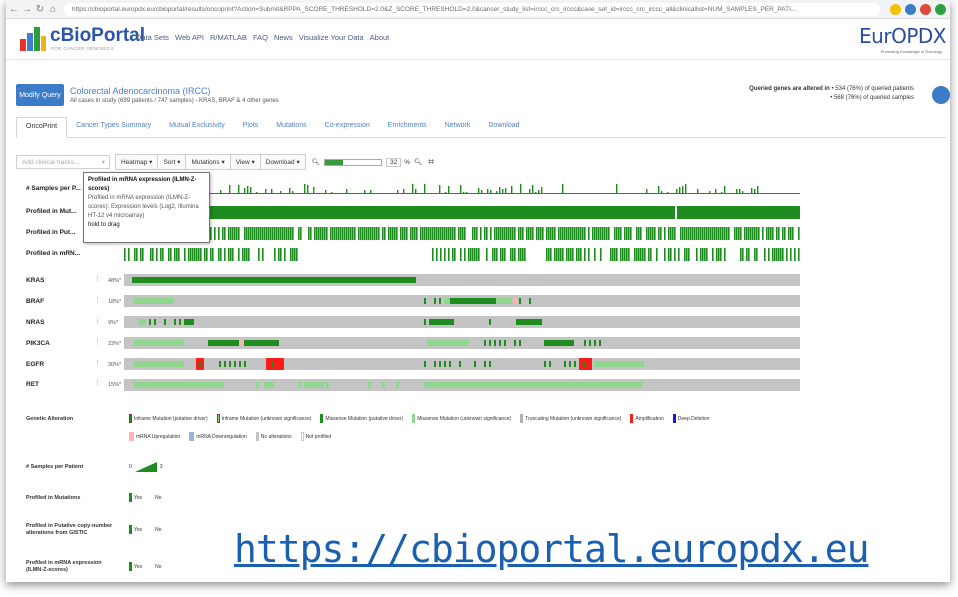 The height and width of the screenshot is (597, 958). What do you see at coordinates (197, 127) in the screenshot?
I see `tab-mutual-exclusivity: Mutual Exclusivity` at bounding box center [197, 127].